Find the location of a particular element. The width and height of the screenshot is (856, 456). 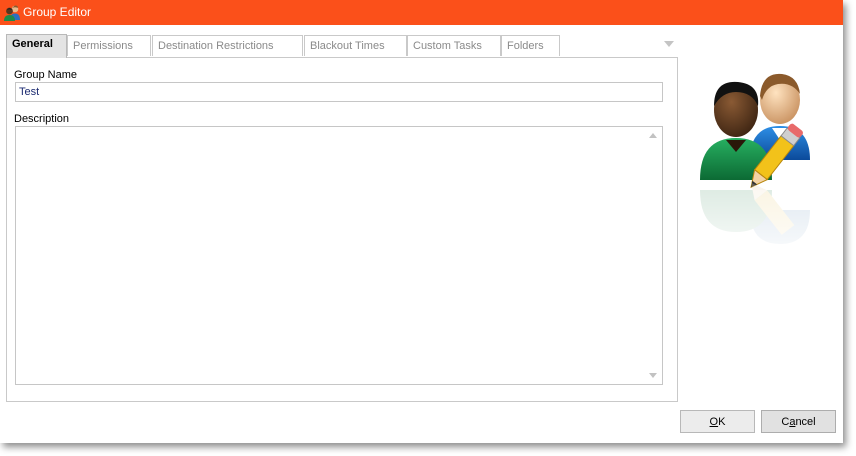

ok-label-rest: K is located at coordinates (722, 421).